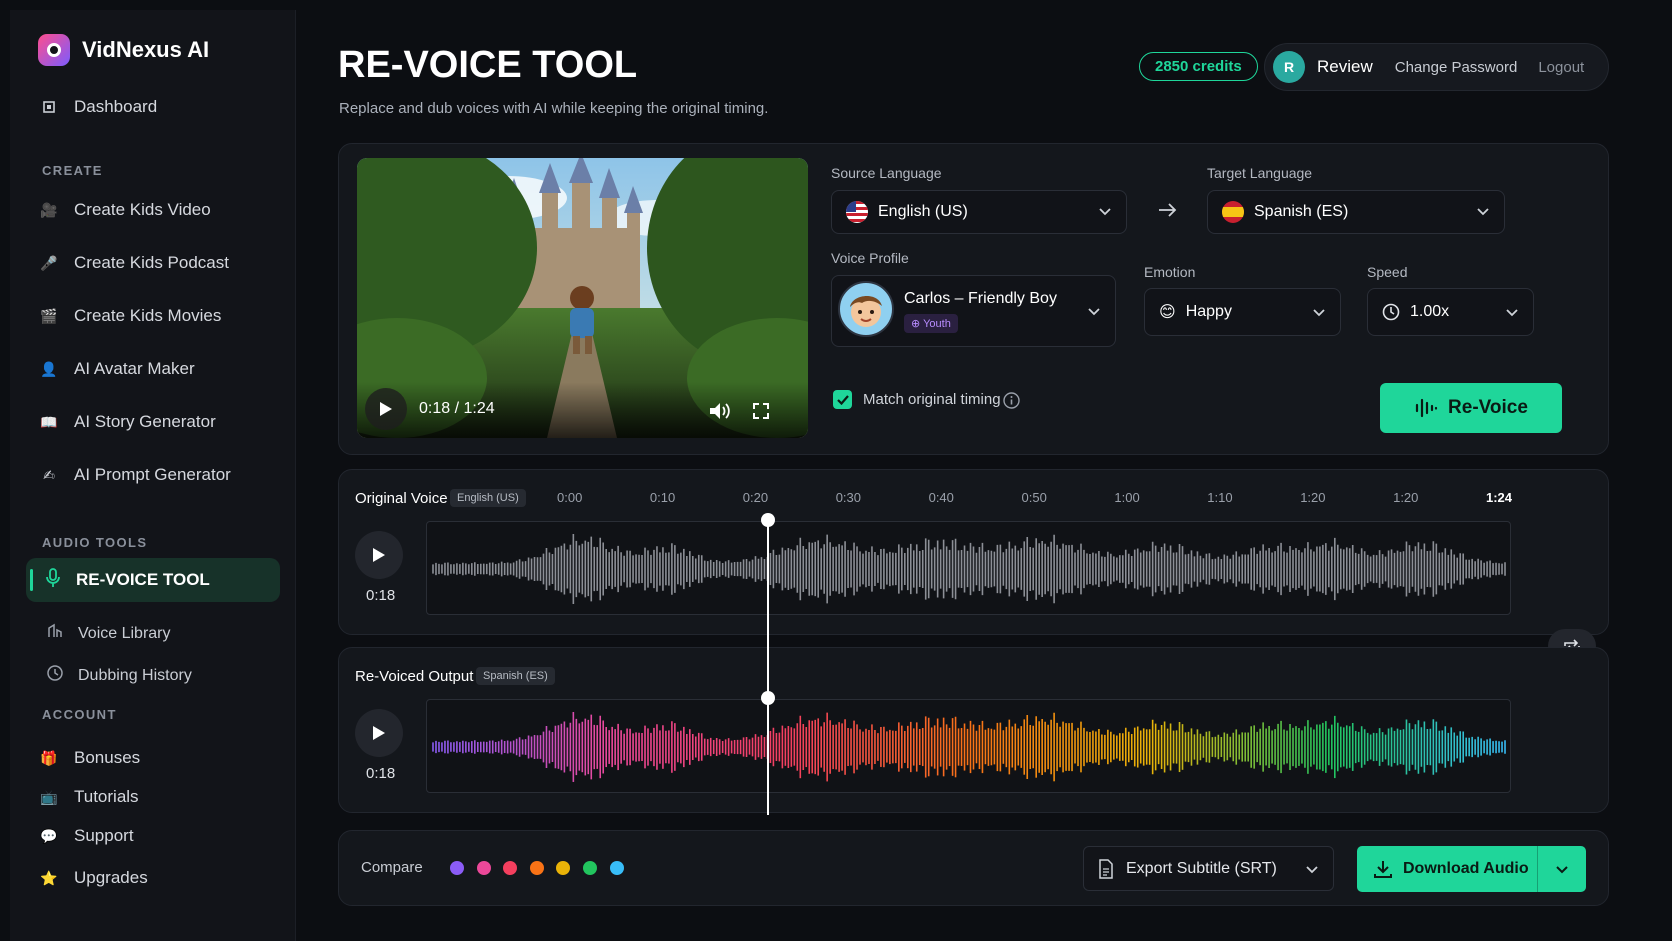  I want to click on sidebar-item-upgrades: ⭐ Upgrades, so click(93, 878).